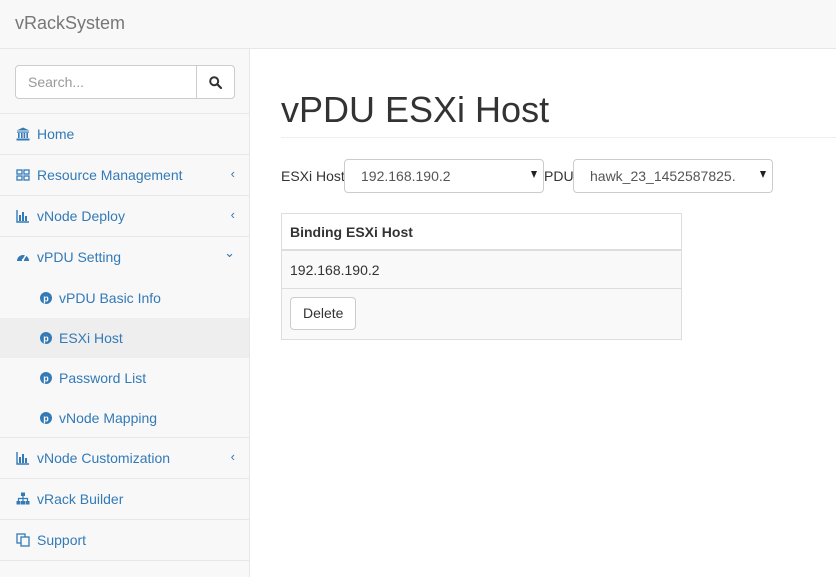 The width and height of the screenshot is (836, 577). What do you see at coordinates (23, 175) in the screenshot?
I see `barcode-icon` at bounding box center [23, 175].